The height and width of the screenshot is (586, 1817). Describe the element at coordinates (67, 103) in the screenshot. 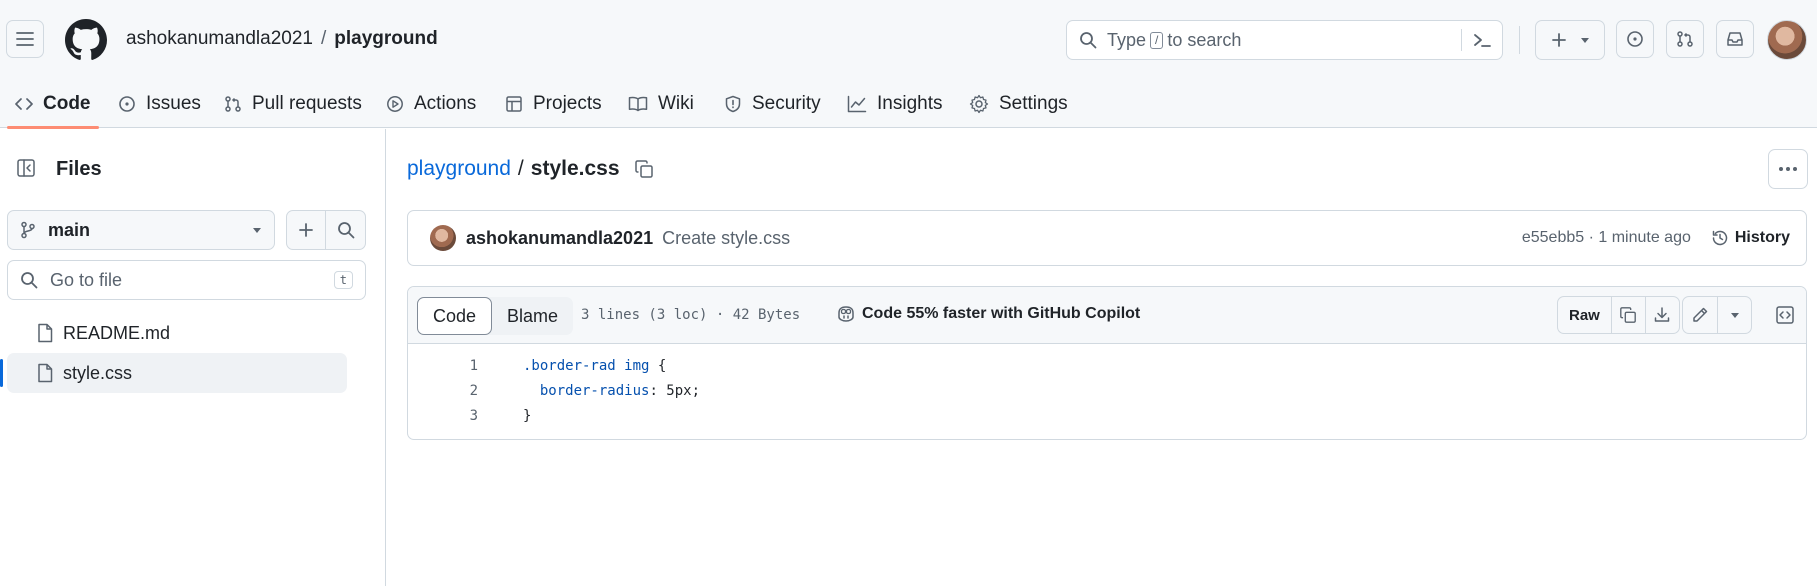

I see `tab-code-label: Code` at that location.